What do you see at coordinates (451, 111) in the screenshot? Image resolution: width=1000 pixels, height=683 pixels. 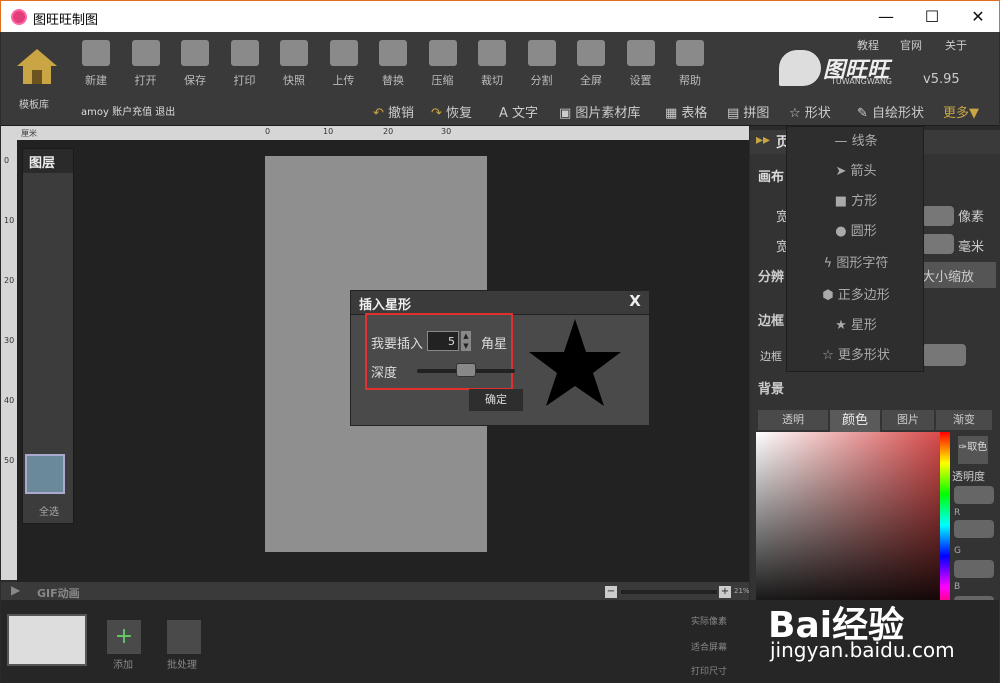 I see `redo-button: ↷ 恢复` at bounding box center [451, 111].